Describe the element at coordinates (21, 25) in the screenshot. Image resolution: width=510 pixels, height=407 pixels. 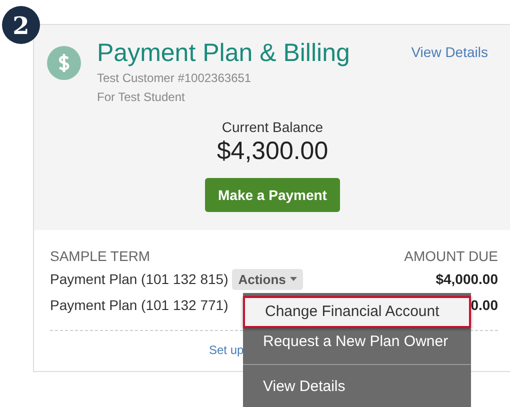
I see `step-badge: 2` at that location.